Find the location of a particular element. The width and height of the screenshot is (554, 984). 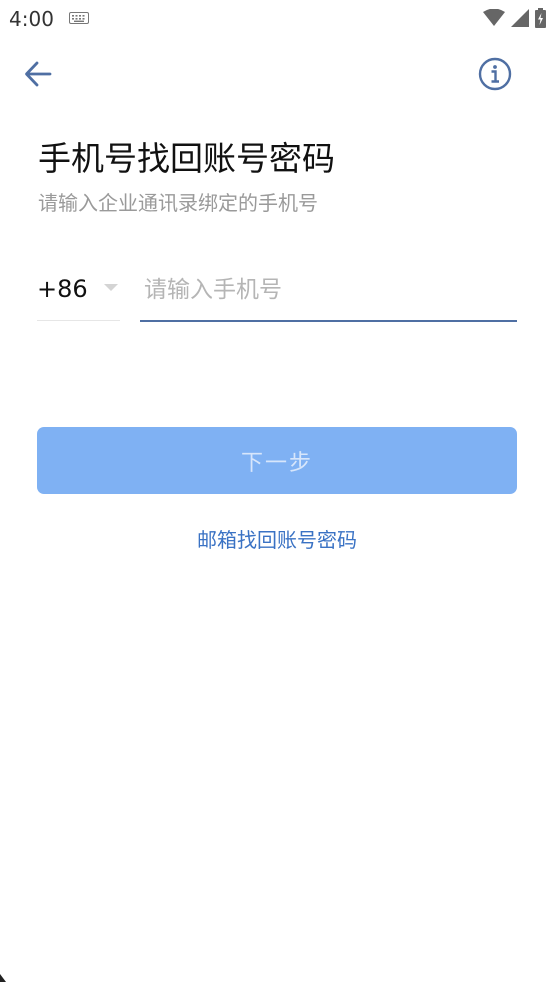

cellular-signal-icon is located at coordinates (520, 18).